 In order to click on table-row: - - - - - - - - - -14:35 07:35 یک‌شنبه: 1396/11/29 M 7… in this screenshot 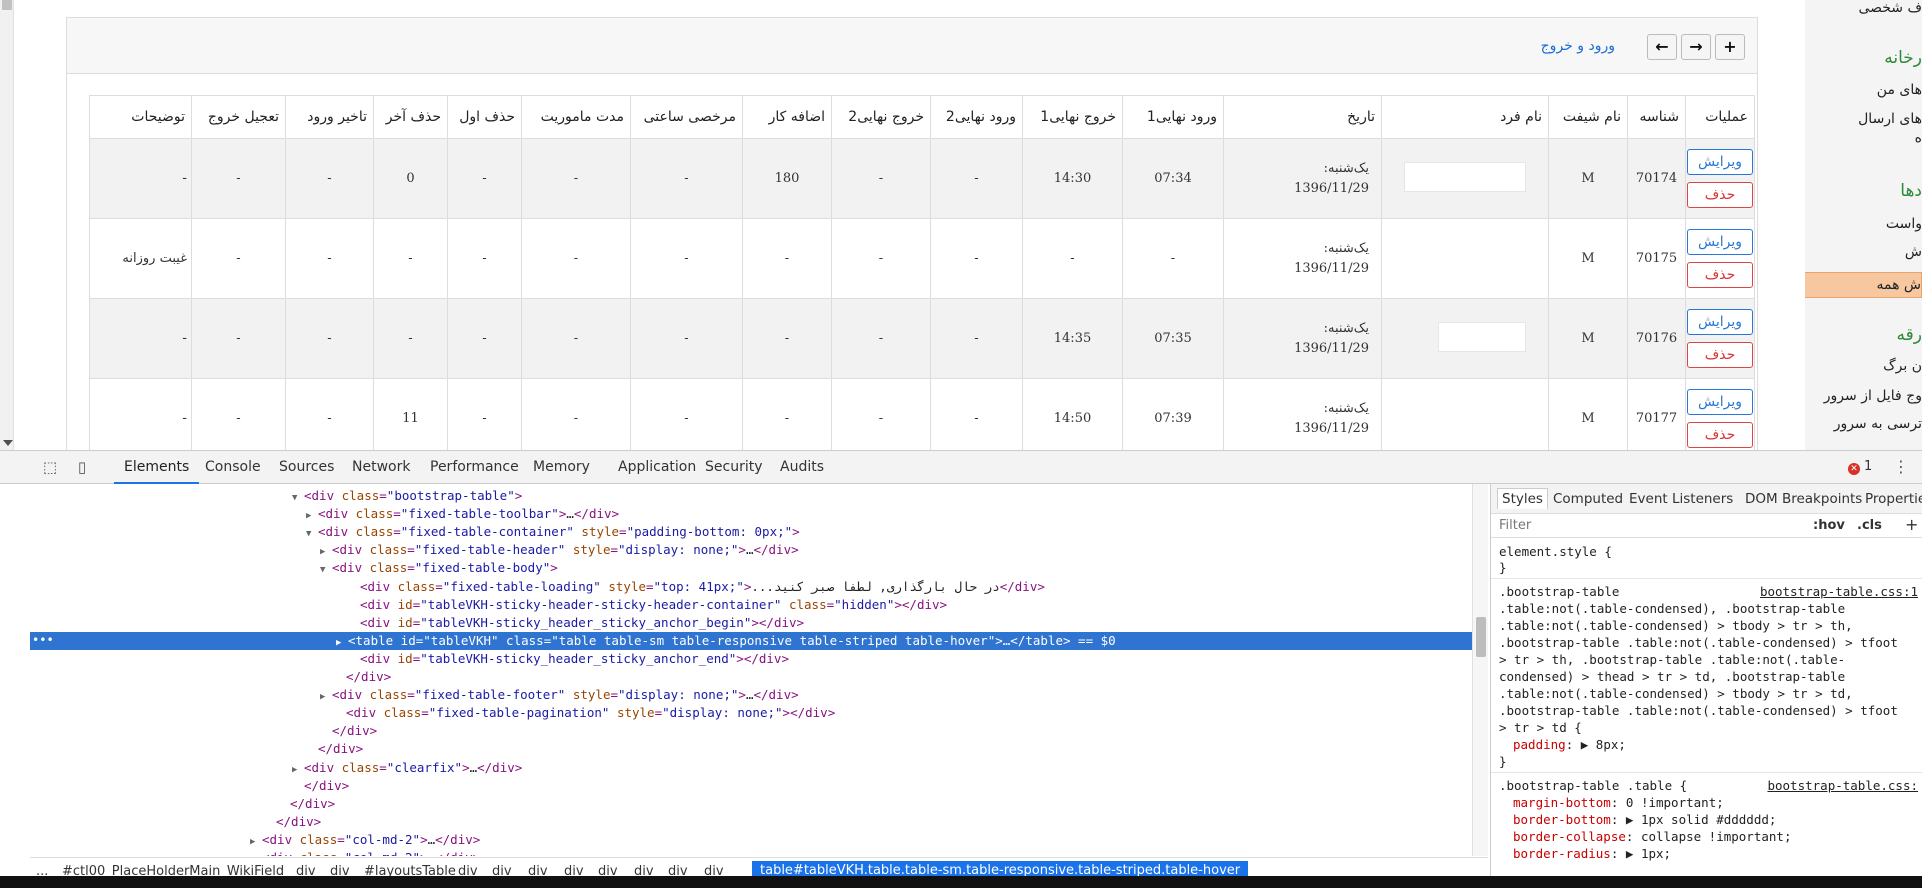, I will do `click(922, 338)`.